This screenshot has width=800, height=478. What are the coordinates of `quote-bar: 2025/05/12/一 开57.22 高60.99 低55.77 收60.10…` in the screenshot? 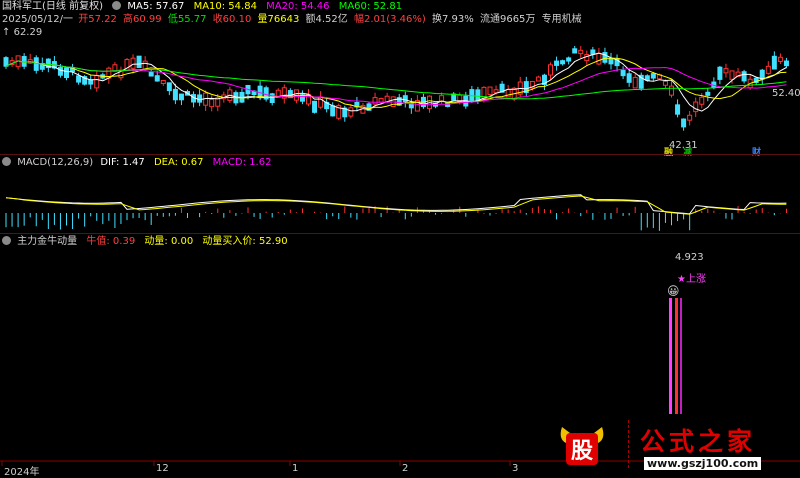 It's located at (292, 20).